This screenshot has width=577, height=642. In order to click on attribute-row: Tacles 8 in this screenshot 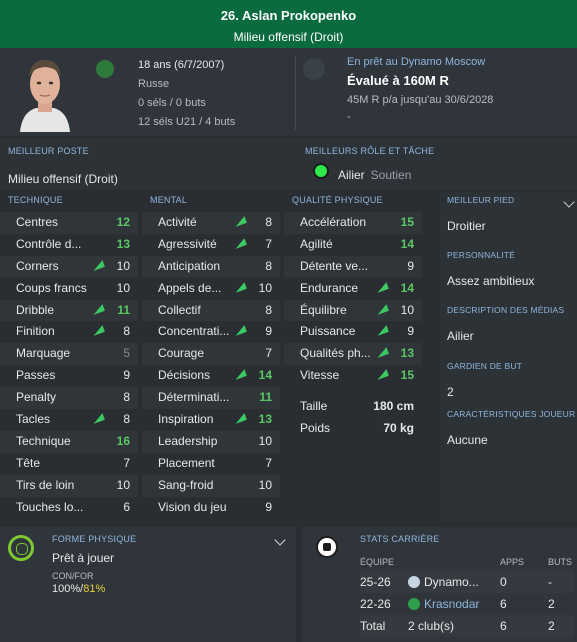, I will do `click(69, 420)`.